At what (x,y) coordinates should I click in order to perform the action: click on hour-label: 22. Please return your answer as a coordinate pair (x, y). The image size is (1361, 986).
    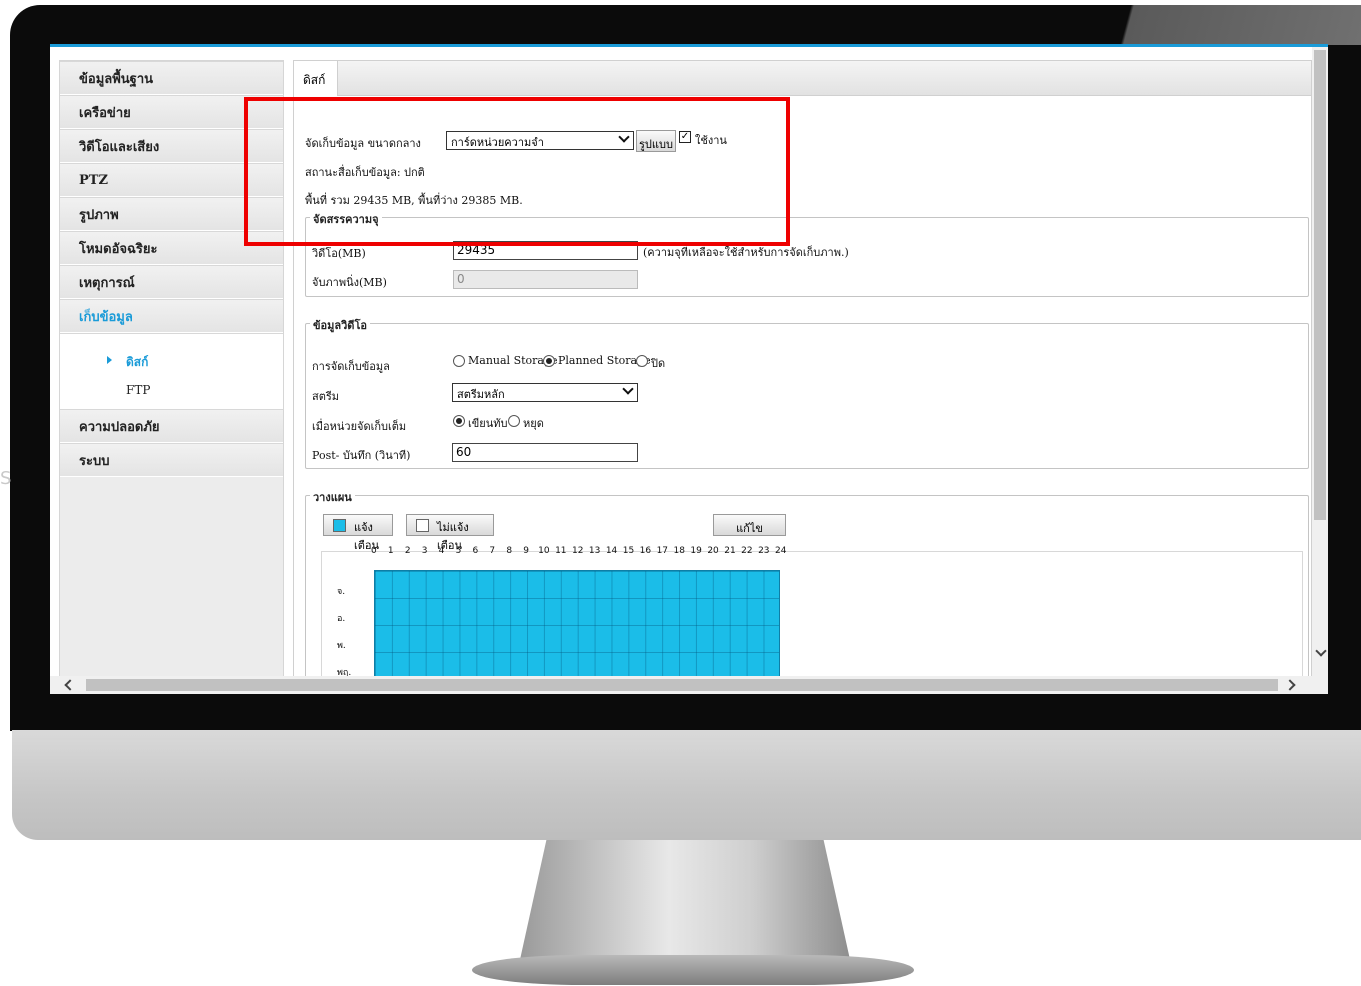
    Looking at the image, I should click on (747, 551).